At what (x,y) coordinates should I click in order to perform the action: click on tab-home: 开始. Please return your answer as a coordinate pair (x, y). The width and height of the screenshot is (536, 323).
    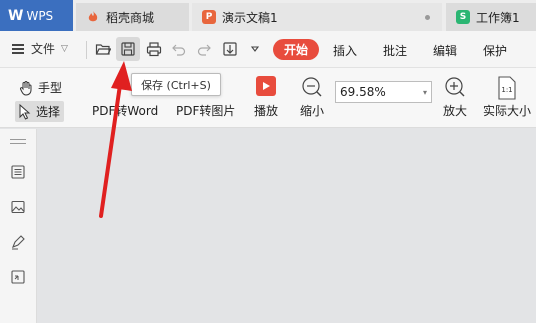
    Looking at the image, I should click on (296, 49).